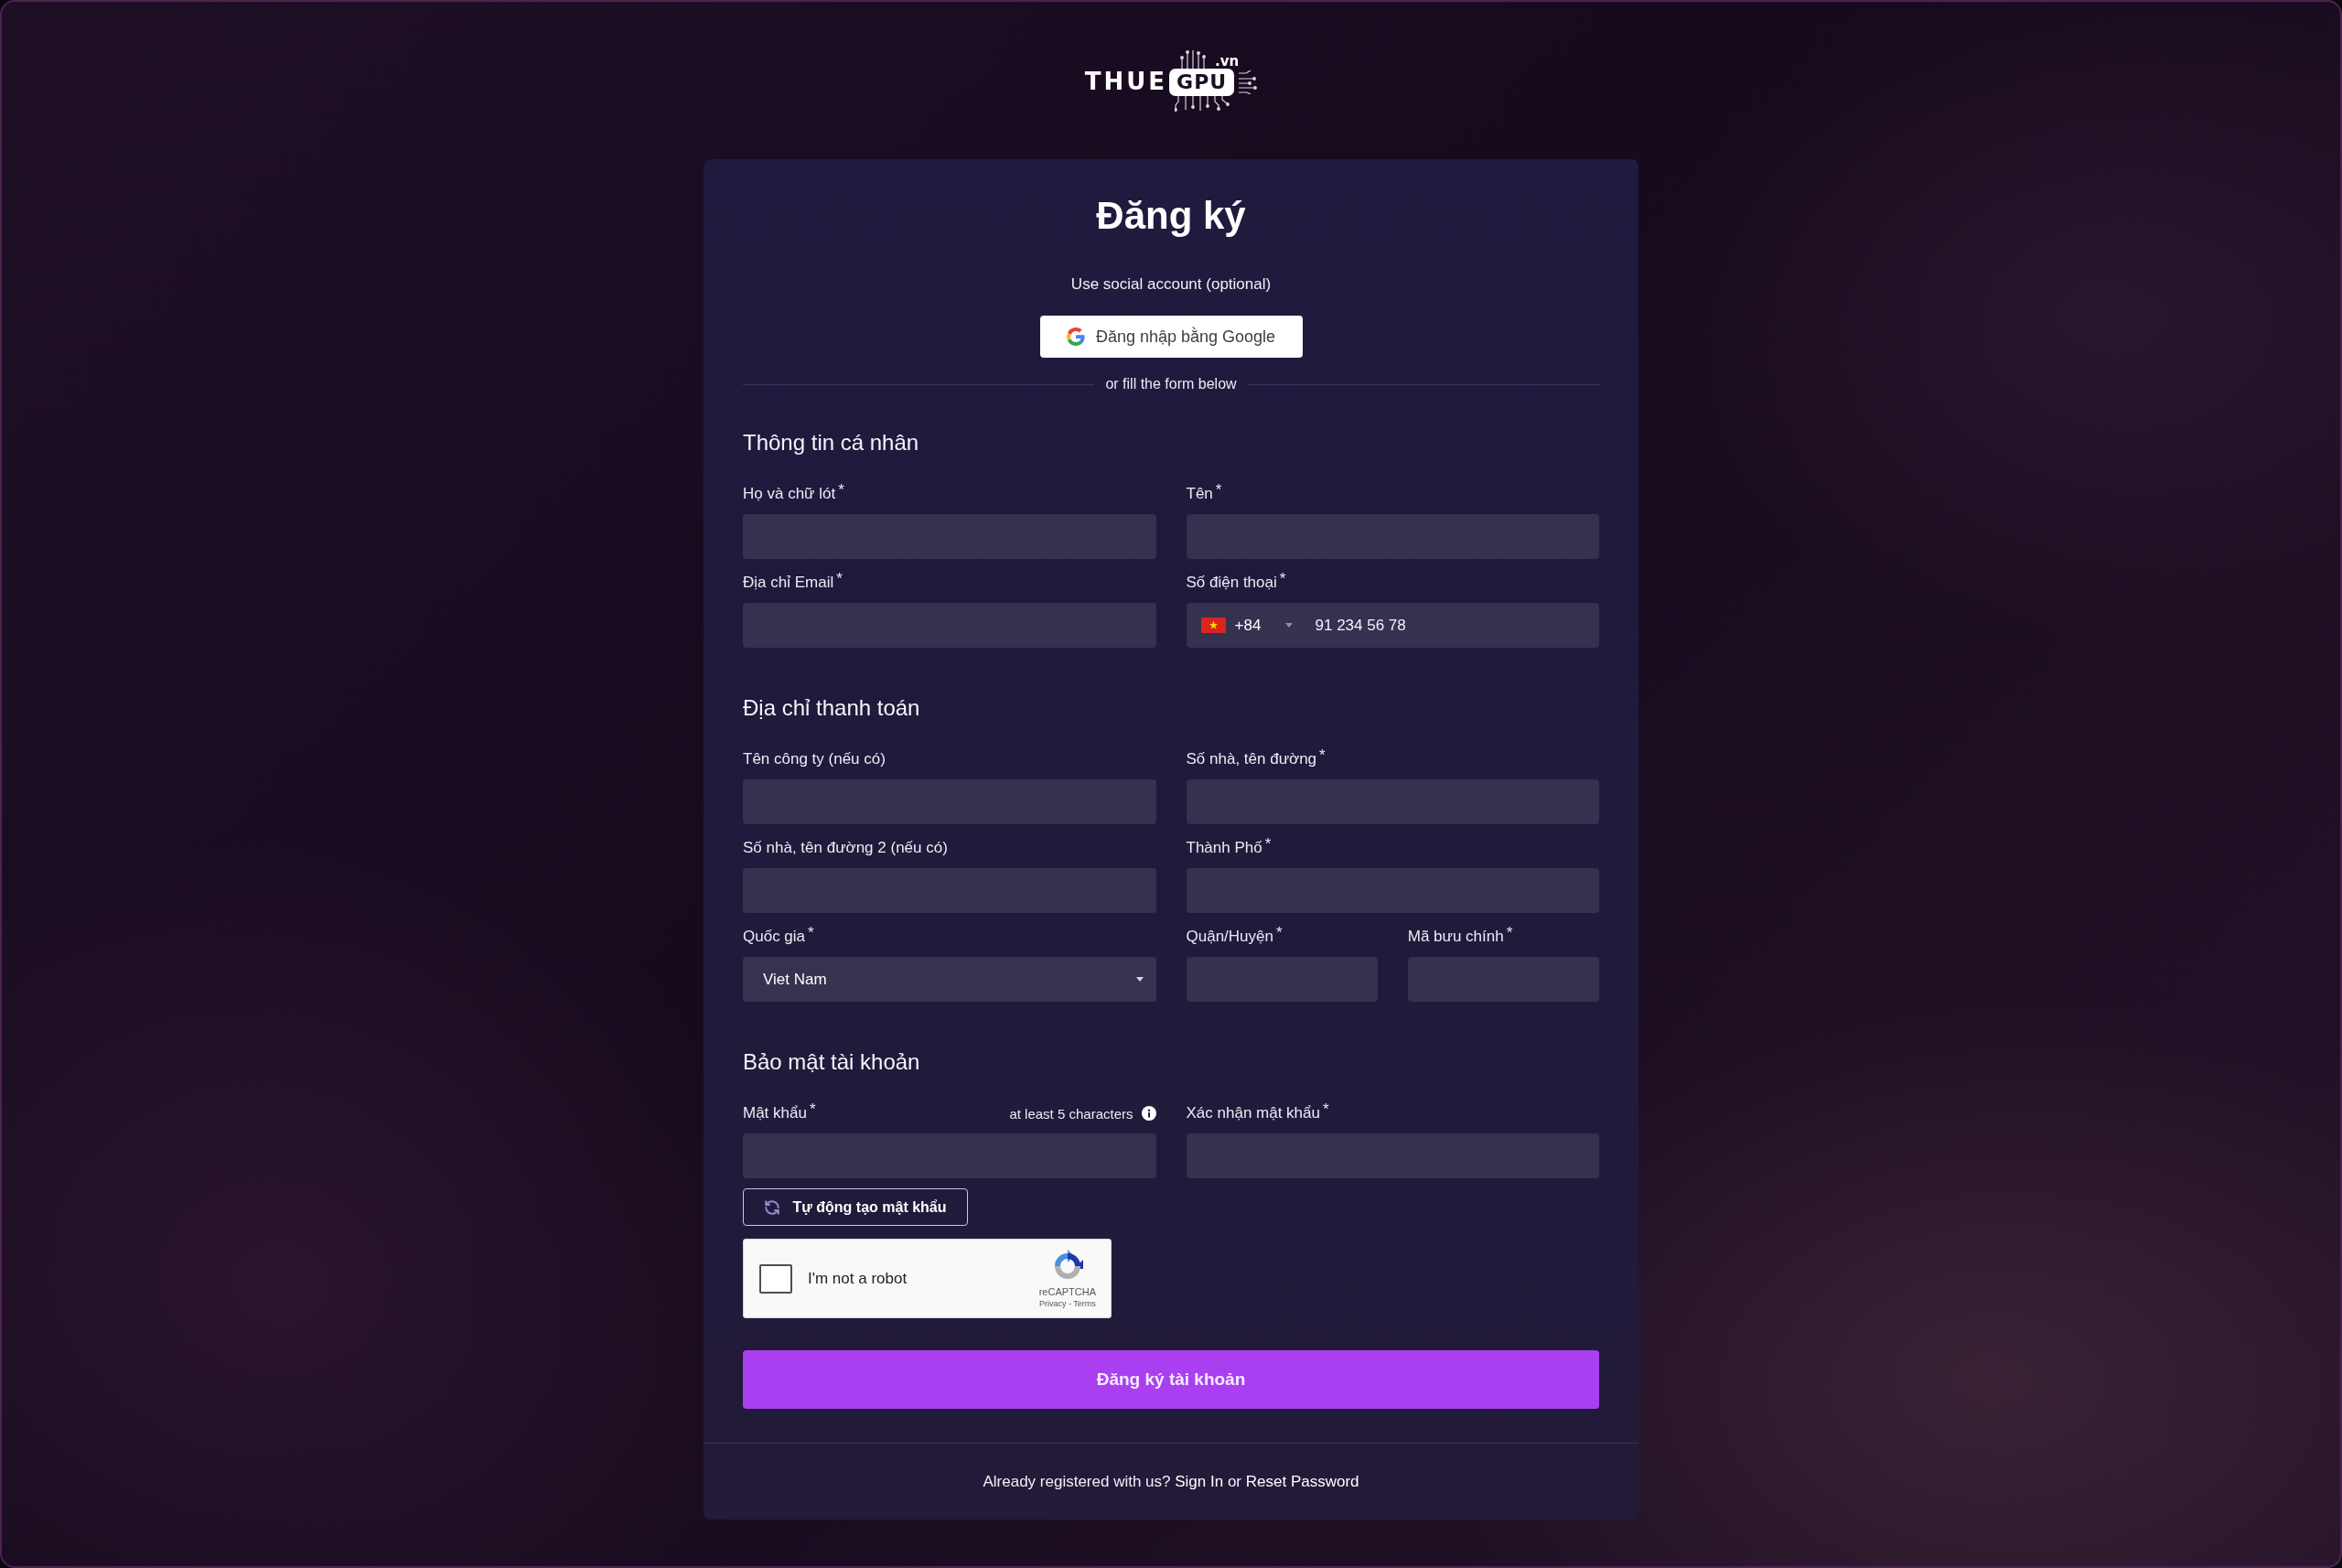 The height and width of the screenshot is (1568, 2342). What do you see at coordinates (1171, 1379) in the screenshot?
I see `register-button: Đăng ký tài khoản` at bounding box center [1171, 1379].